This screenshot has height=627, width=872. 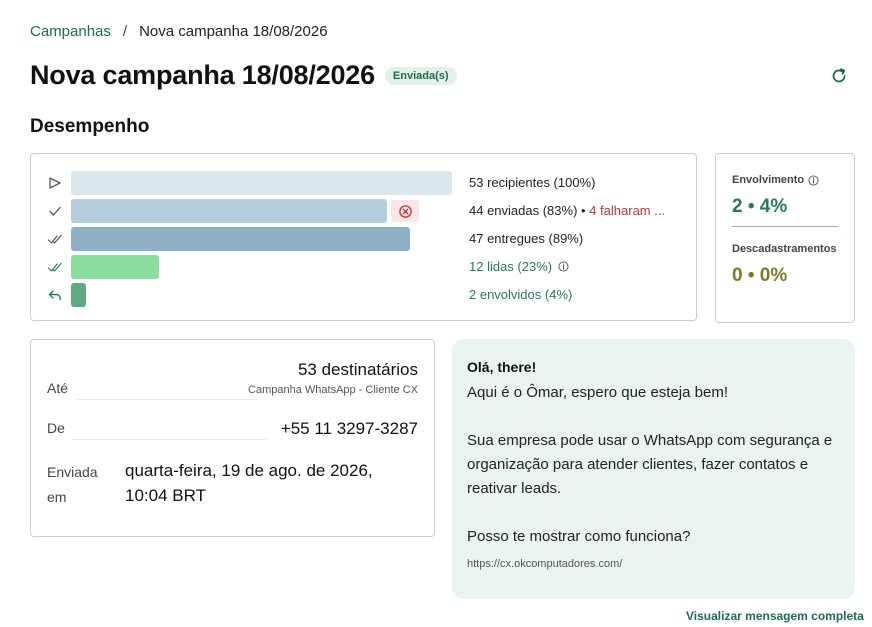 I want to click on involvement-label: Envolvimento, so click(x=775, y=180).